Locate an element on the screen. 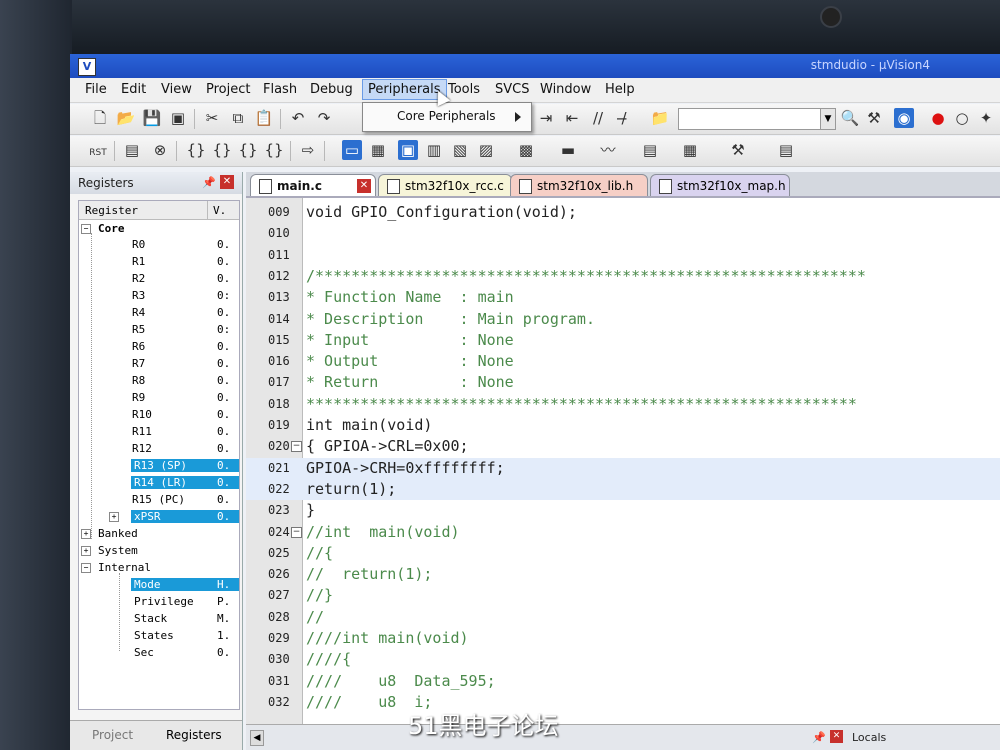 The width and height of the screenshot is (1000, 750). open-folder-icon: 📂 is located at coordinates (126, 118).